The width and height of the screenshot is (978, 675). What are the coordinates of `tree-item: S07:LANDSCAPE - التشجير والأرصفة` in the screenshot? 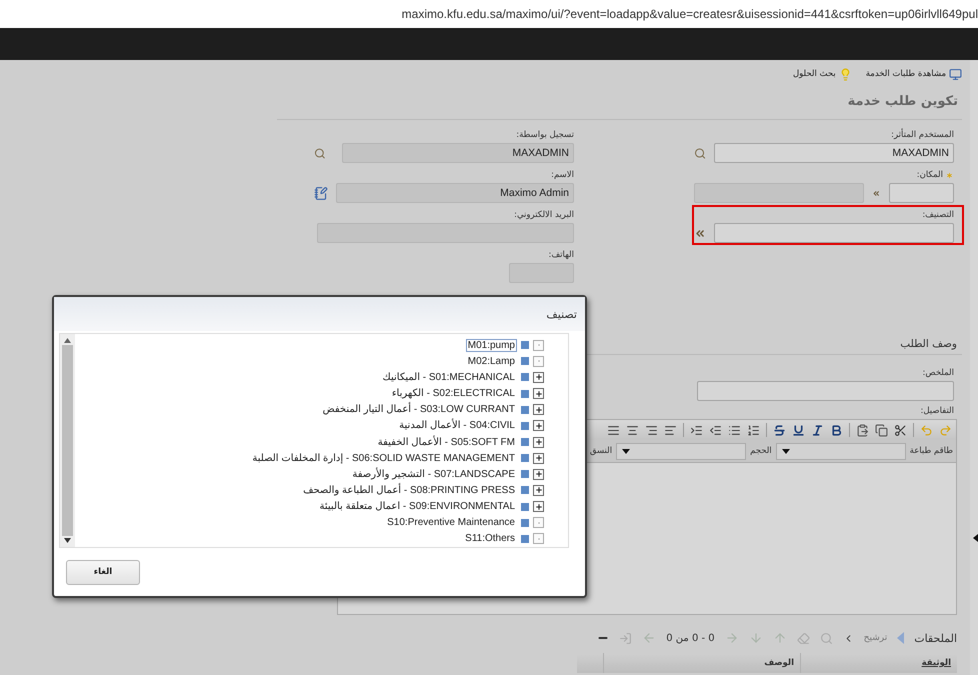 It's located at (433, 474).